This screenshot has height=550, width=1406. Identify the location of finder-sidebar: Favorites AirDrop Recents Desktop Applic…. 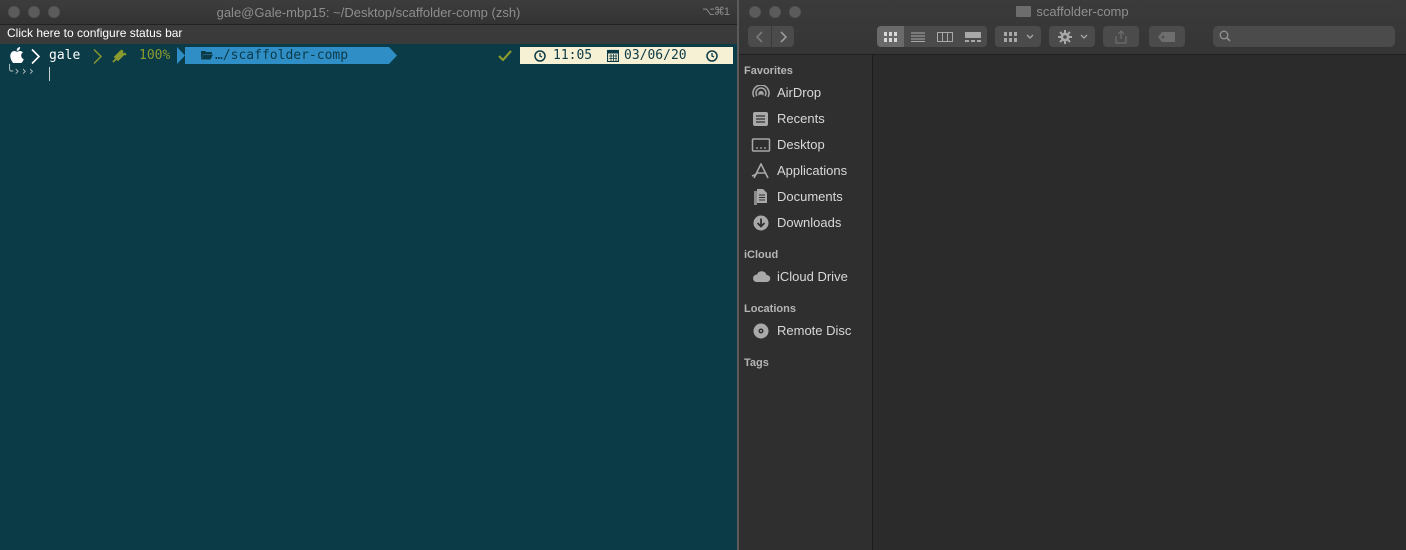
(806, 302).